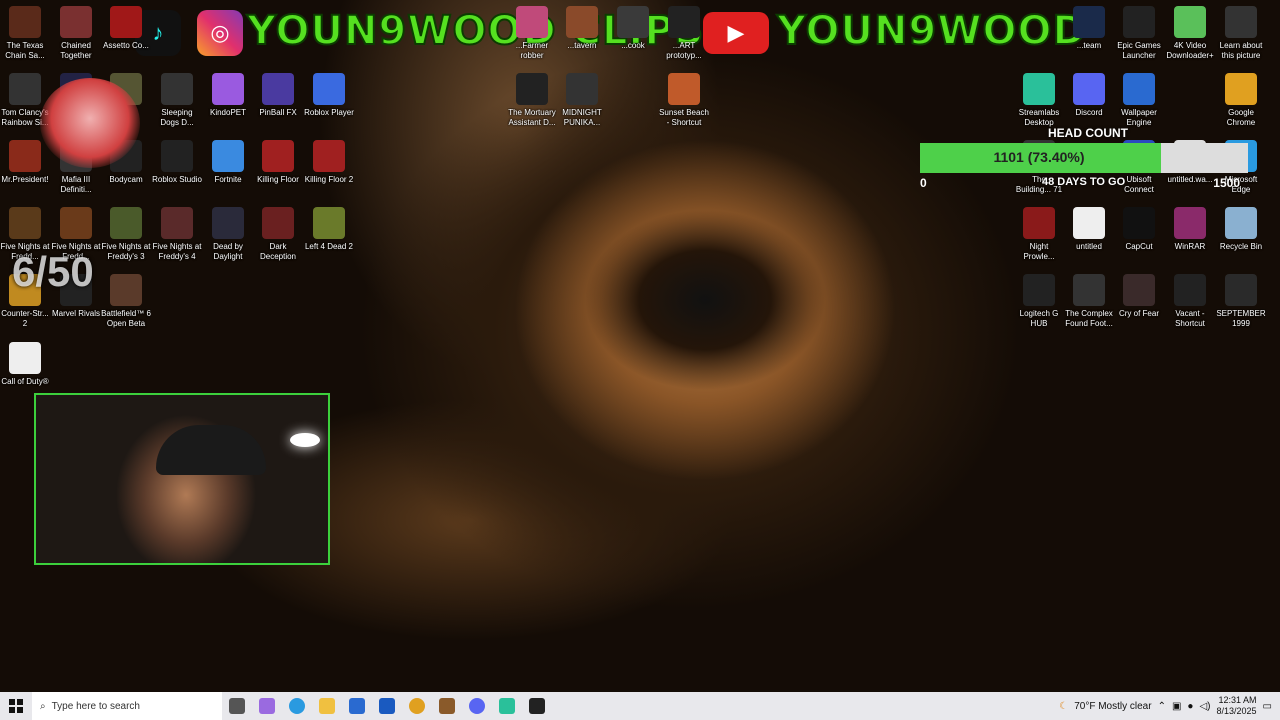  I want to click on desktop-shortcut: Roblox Player, so click(329, 95).